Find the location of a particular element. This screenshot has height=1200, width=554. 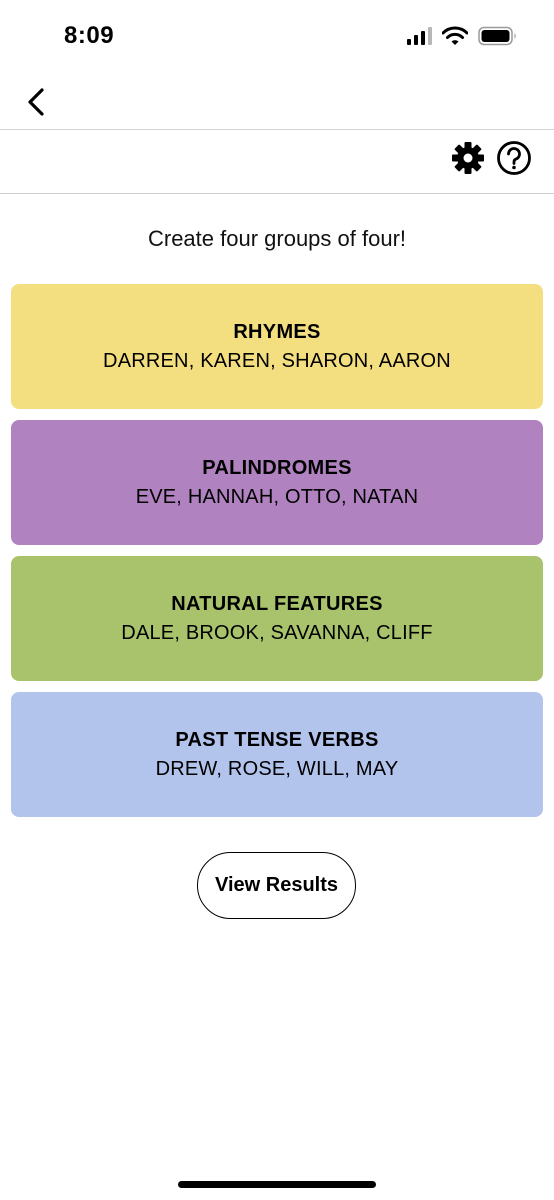

home-indicator is located at coordinates (277, 1184).